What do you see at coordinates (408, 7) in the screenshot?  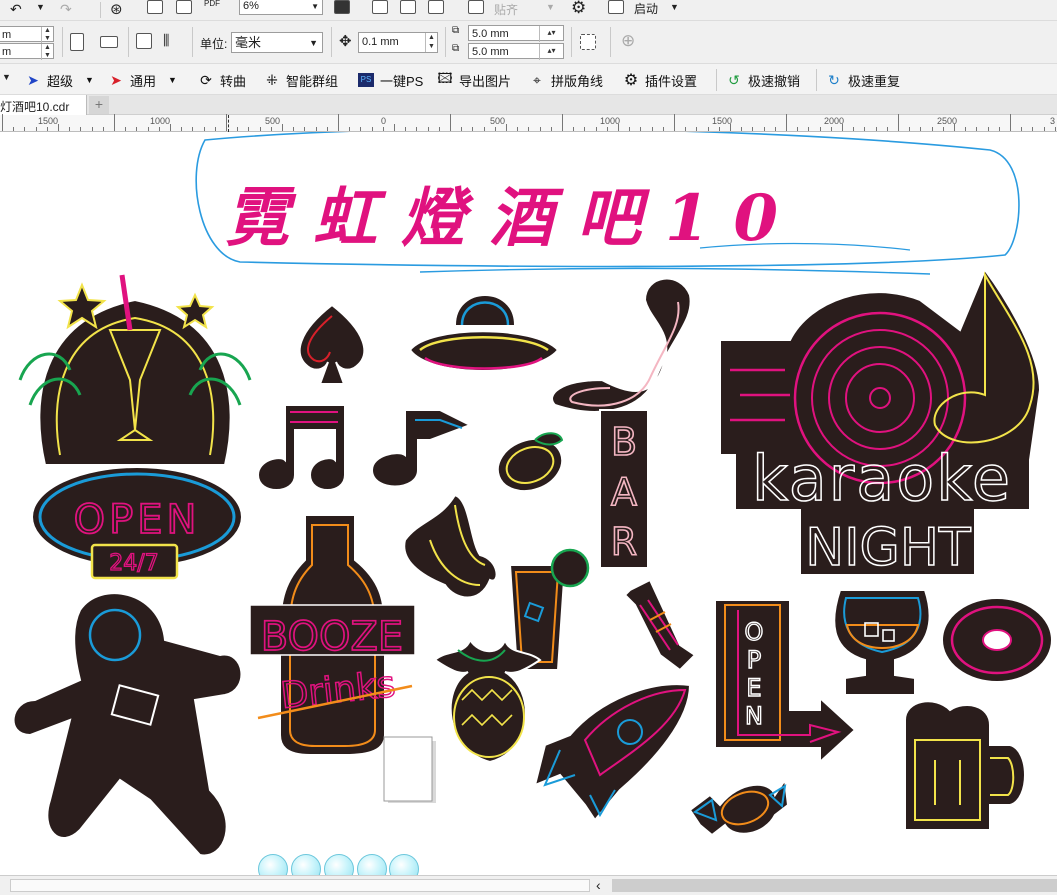 I see `show-grid-icon` at bounding box center [408, 7].